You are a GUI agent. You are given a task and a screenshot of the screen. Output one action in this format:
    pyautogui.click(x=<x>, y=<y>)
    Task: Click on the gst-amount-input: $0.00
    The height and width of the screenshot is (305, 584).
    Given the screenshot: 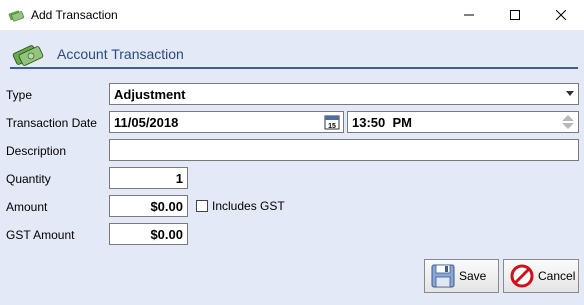 What is the action you would take?
    pyautogui.click(x=148, y=234)
    